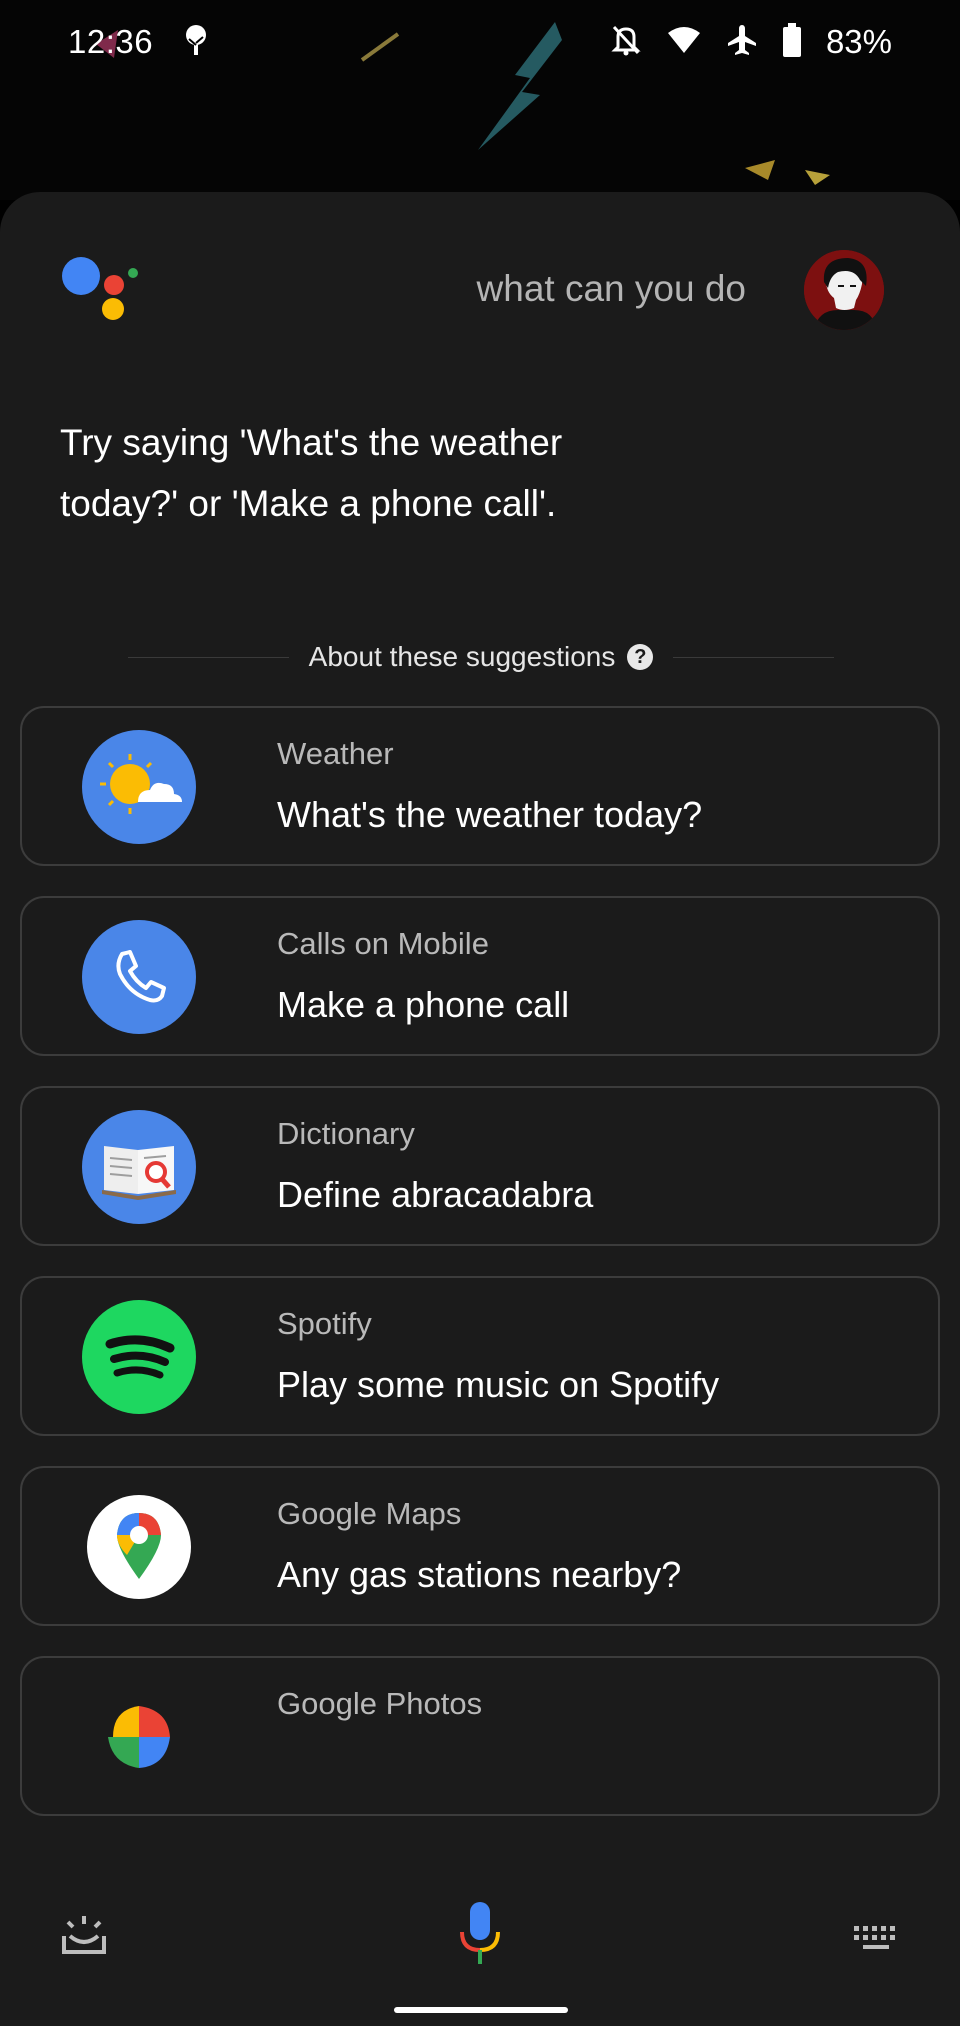 Image resolution: width=960 pixels, height=2026 pixels. I want to click on suggestion-card-weather: Weather What's the weather today?, so click(480, 786).